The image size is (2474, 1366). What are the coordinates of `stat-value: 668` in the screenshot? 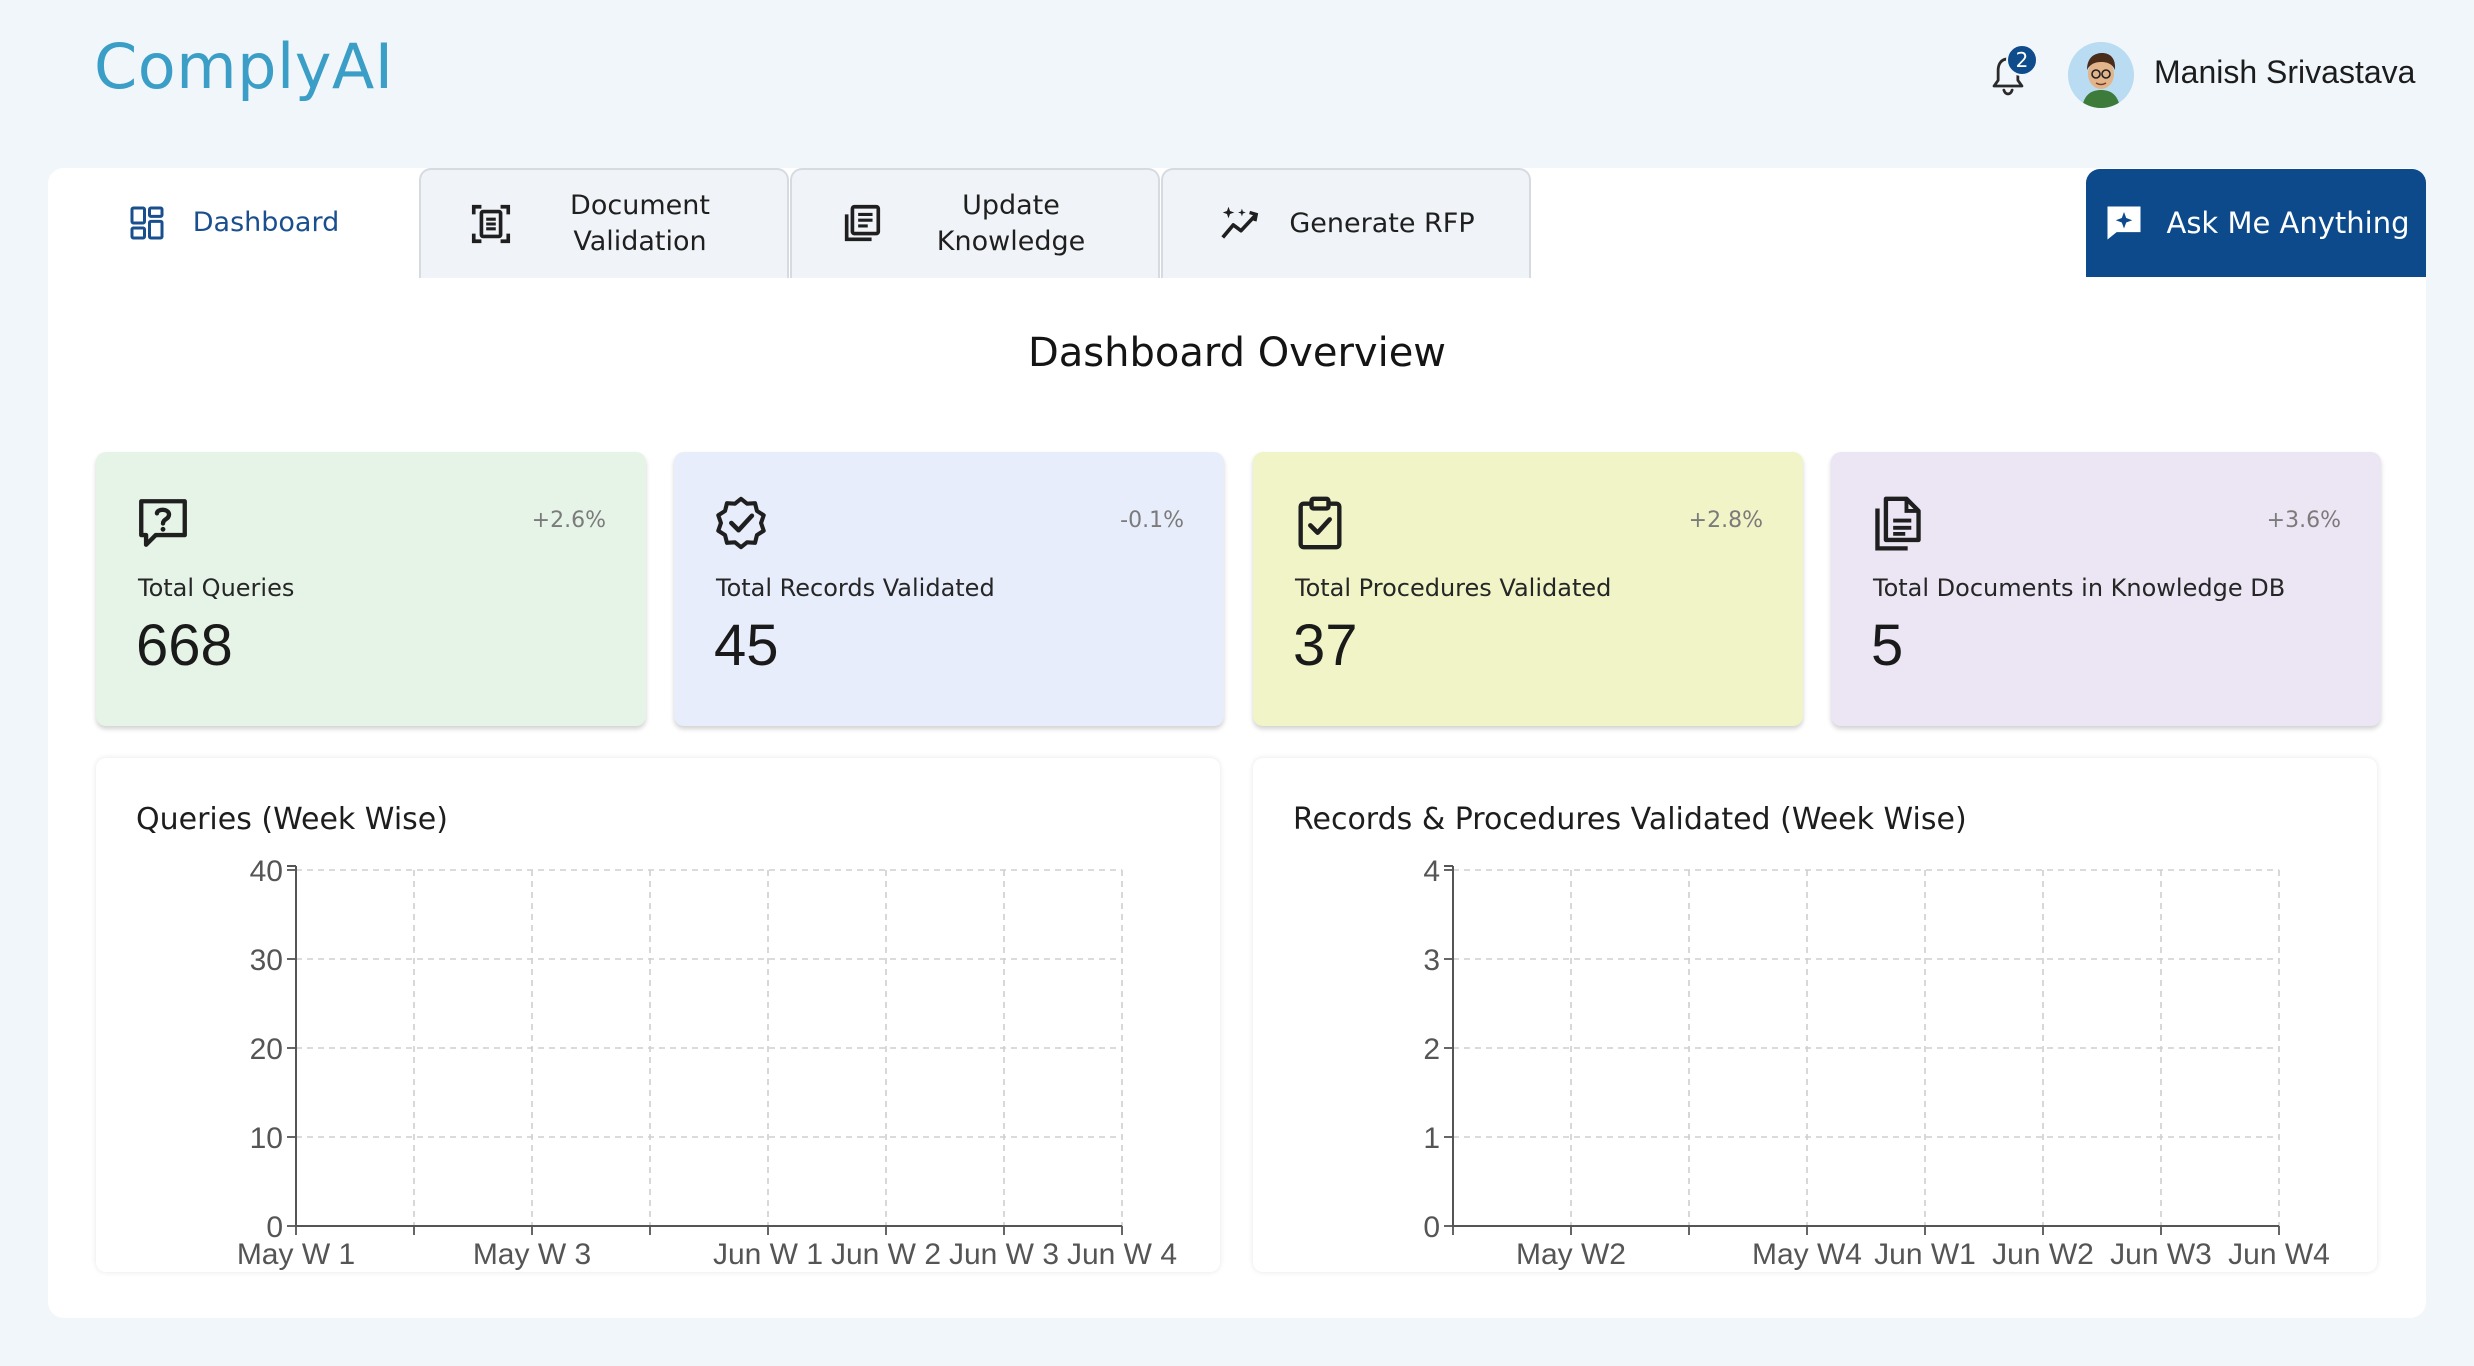 It's located at (184, 645).